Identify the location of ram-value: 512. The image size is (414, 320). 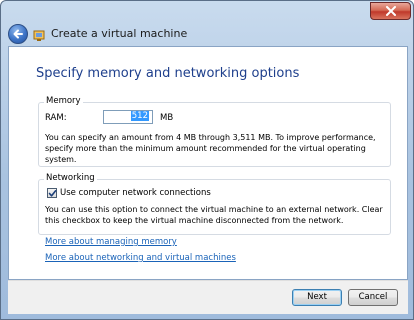
(139, 116).